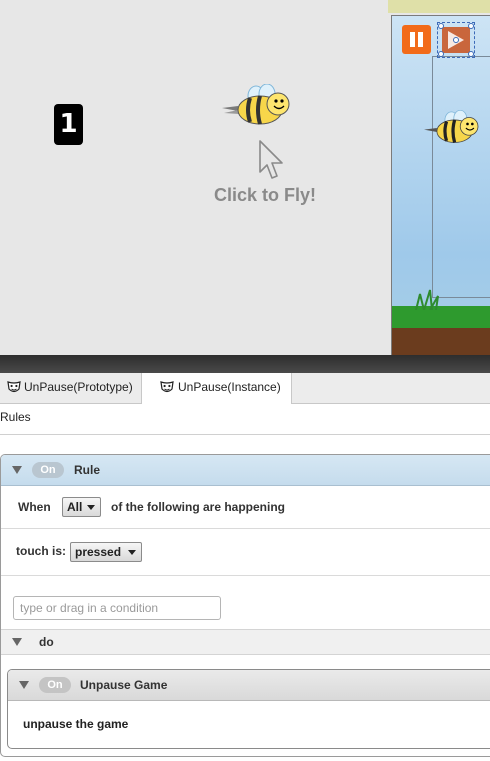 Image resolution: width=490 pixels, height=761 pixels. What do you see at coordinates (76, 724) in the screenshot?
I see `behavior-description: unpause the game` at bounding box center [76, 724].